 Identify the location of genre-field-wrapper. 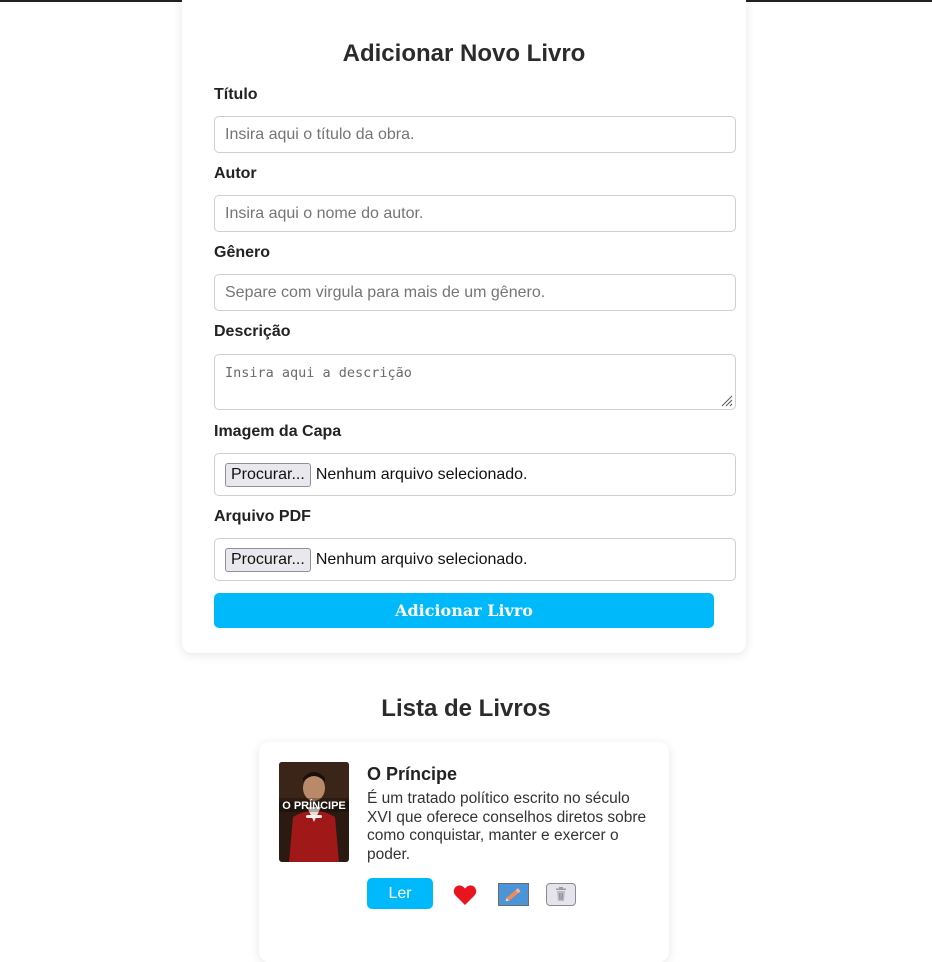
(475, 292).